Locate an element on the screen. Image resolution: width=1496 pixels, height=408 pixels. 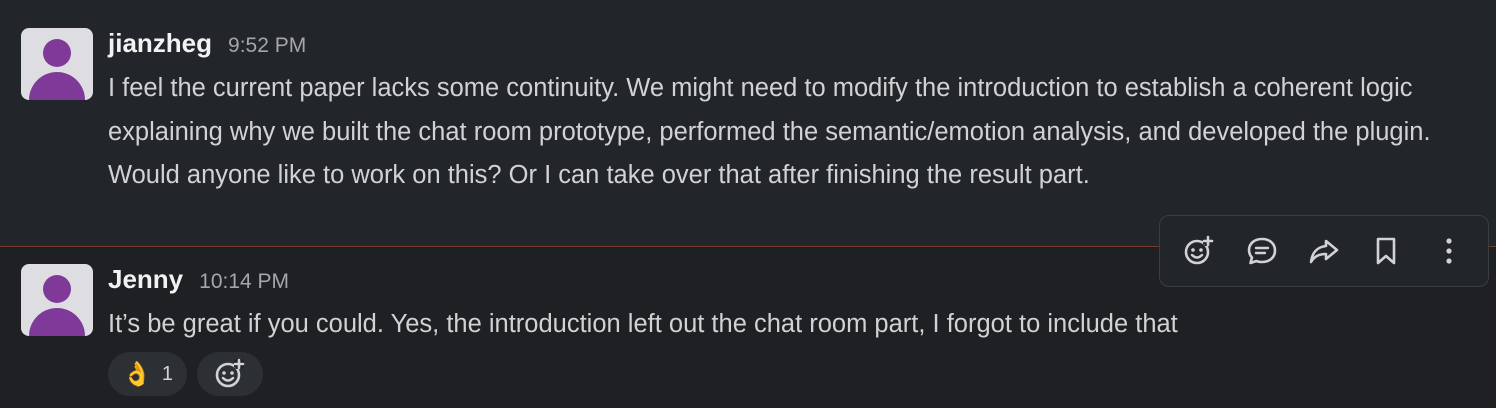
reactions-bar: 👌 1 is located at coordinates (186, 374).